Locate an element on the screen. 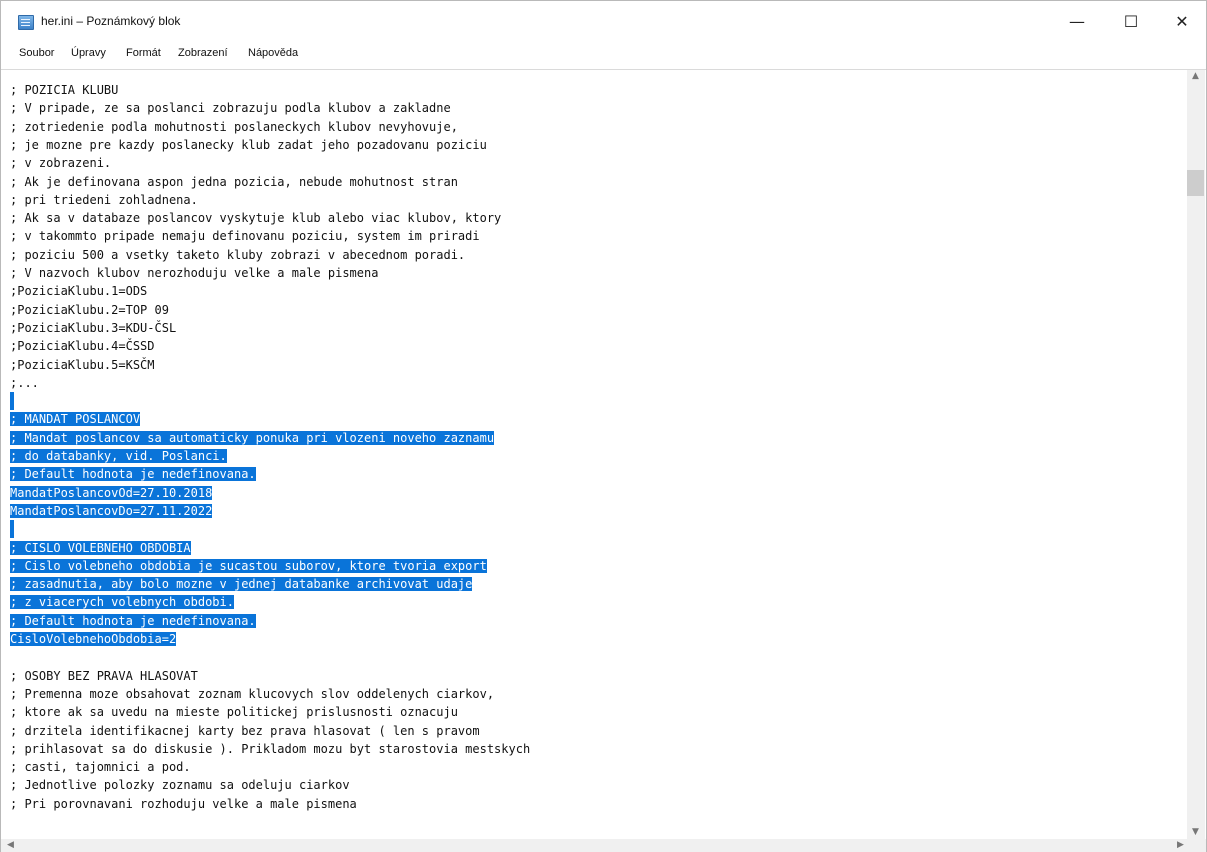 The height and width of the screenshot is (852, 1207). text-line: ;PoziciaKlubu.2=TOP 09 is located at coordinates (89, 310).